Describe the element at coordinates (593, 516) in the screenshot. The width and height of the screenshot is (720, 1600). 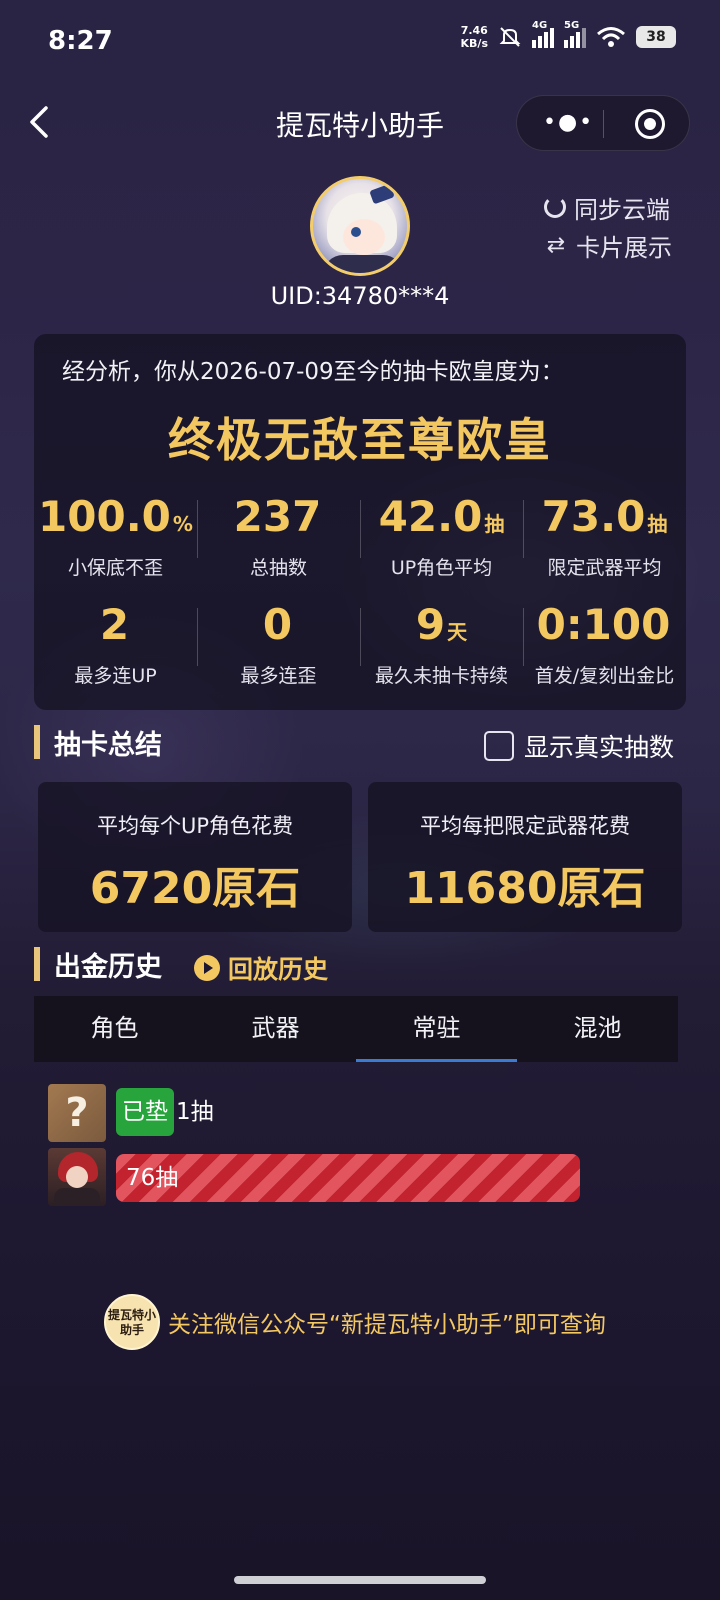
I see `stat-number: 73.0` at that location.